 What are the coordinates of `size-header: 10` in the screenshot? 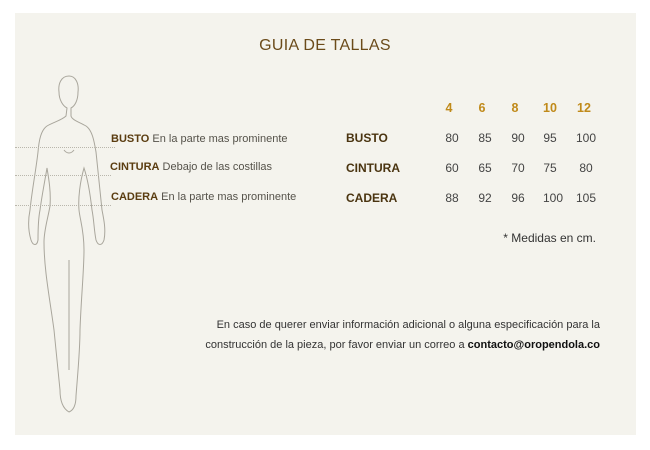 It's located at (550, 108).